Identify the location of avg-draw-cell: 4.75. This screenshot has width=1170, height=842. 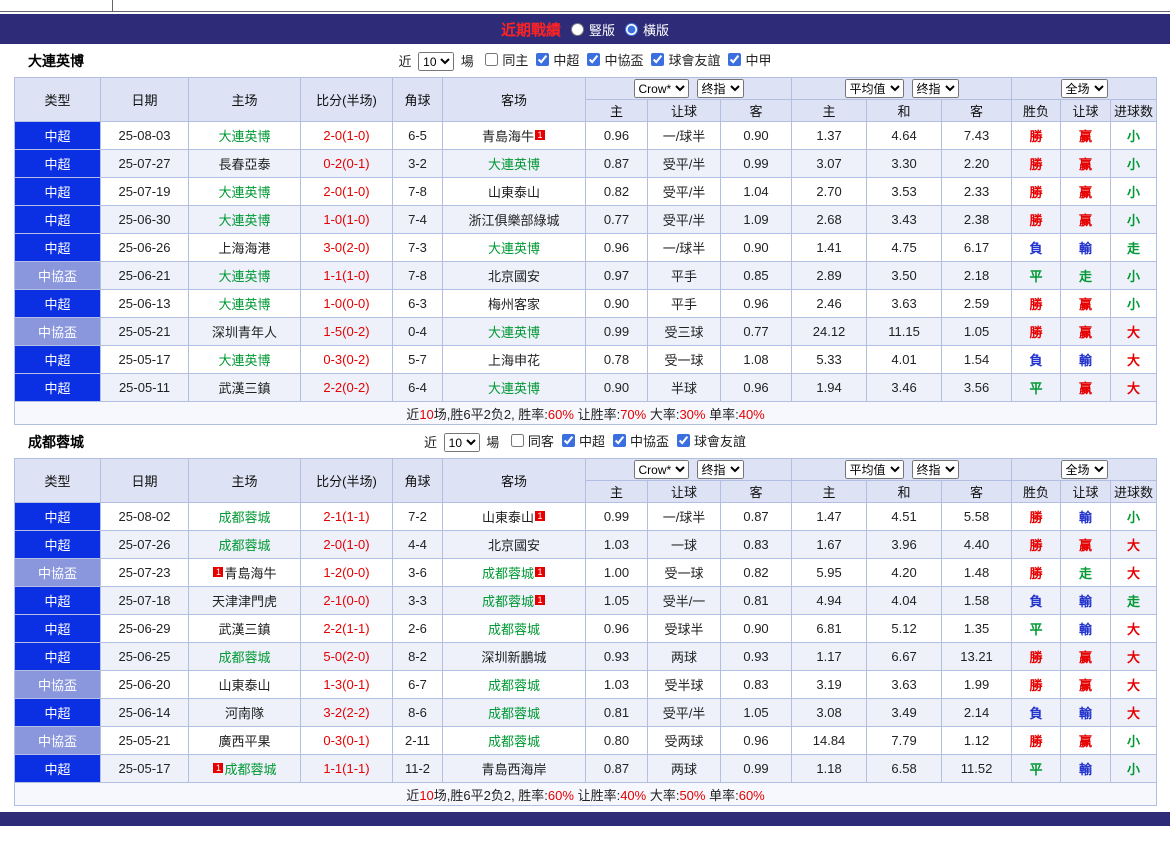
(904, 247).